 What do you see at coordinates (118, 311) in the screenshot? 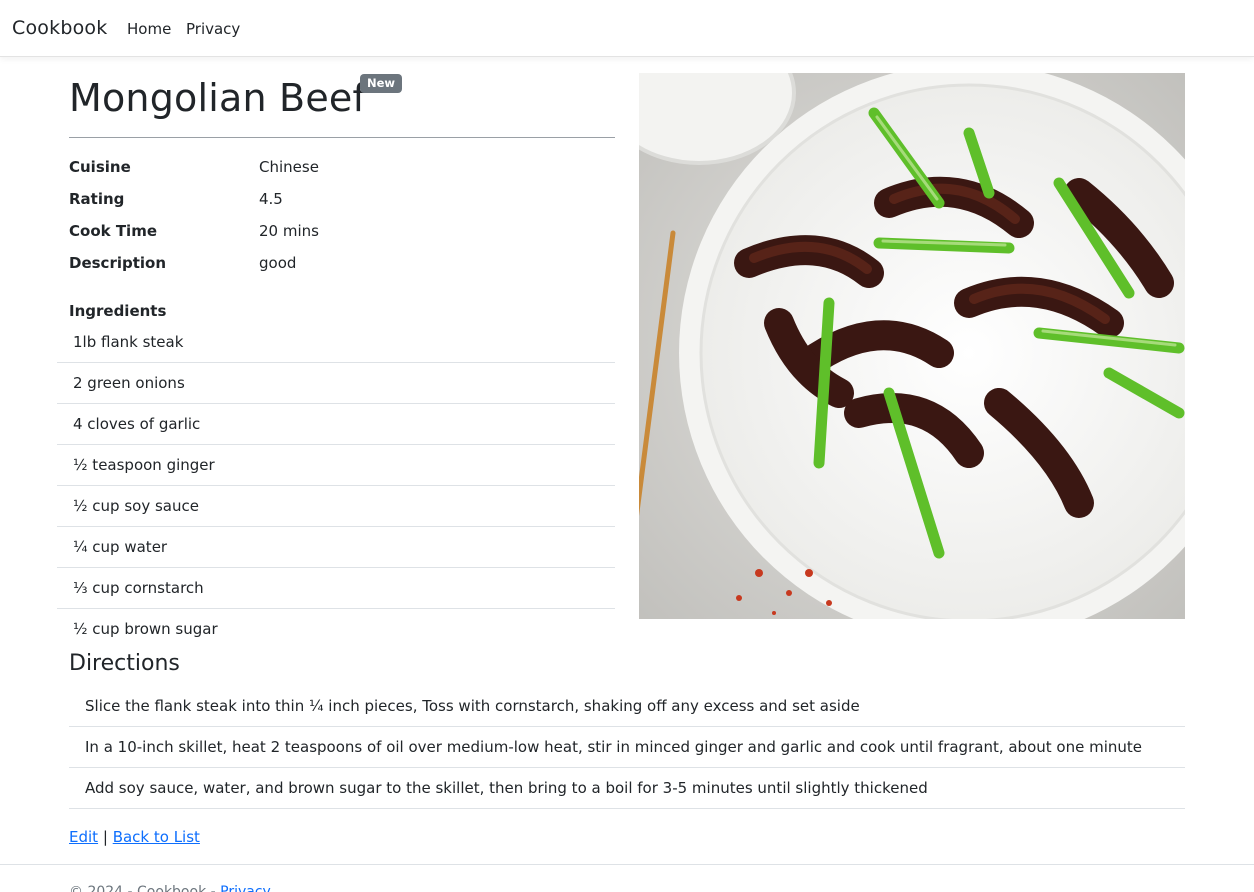
I see `ingredients-heading: Ingredients` at bounding box center [118, 311].